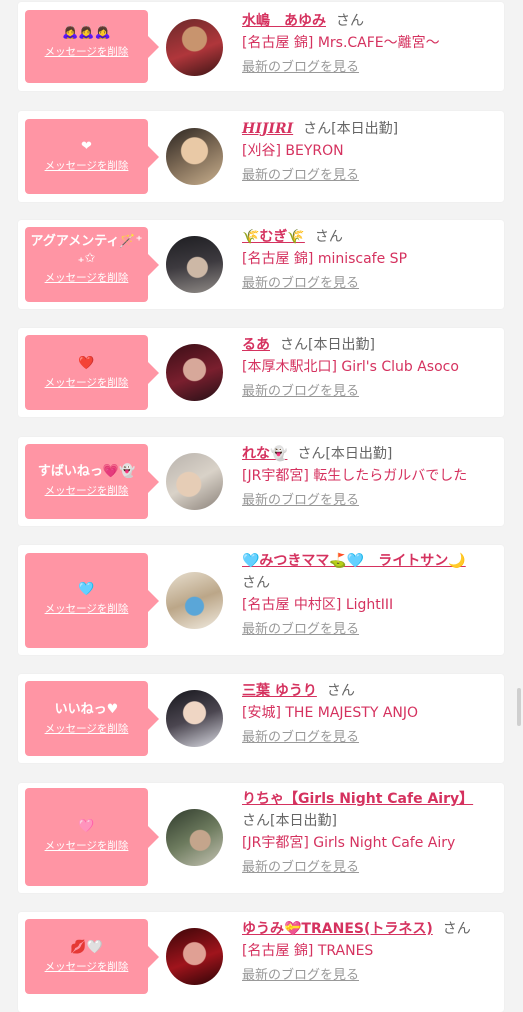  What do you see at coordinates (308, 951) in the screenshot?
I see `shop-label: [名古屋 錦] TRANES` at bounding box center [308, 951].